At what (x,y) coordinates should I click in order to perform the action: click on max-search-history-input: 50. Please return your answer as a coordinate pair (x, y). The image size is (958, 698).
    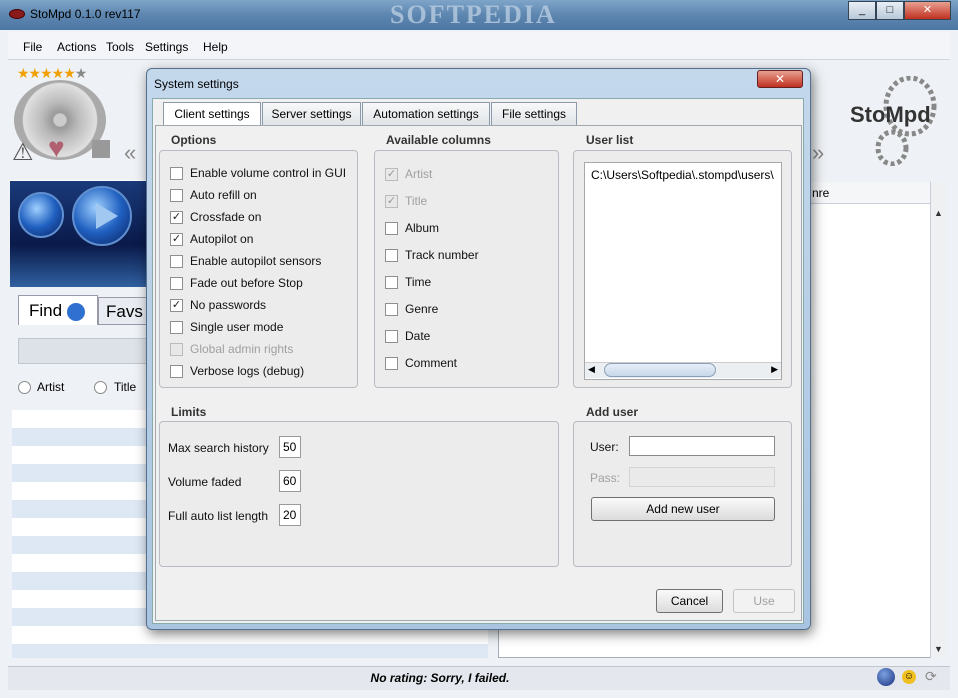
    Looking at the image, I should click on (290, 447).